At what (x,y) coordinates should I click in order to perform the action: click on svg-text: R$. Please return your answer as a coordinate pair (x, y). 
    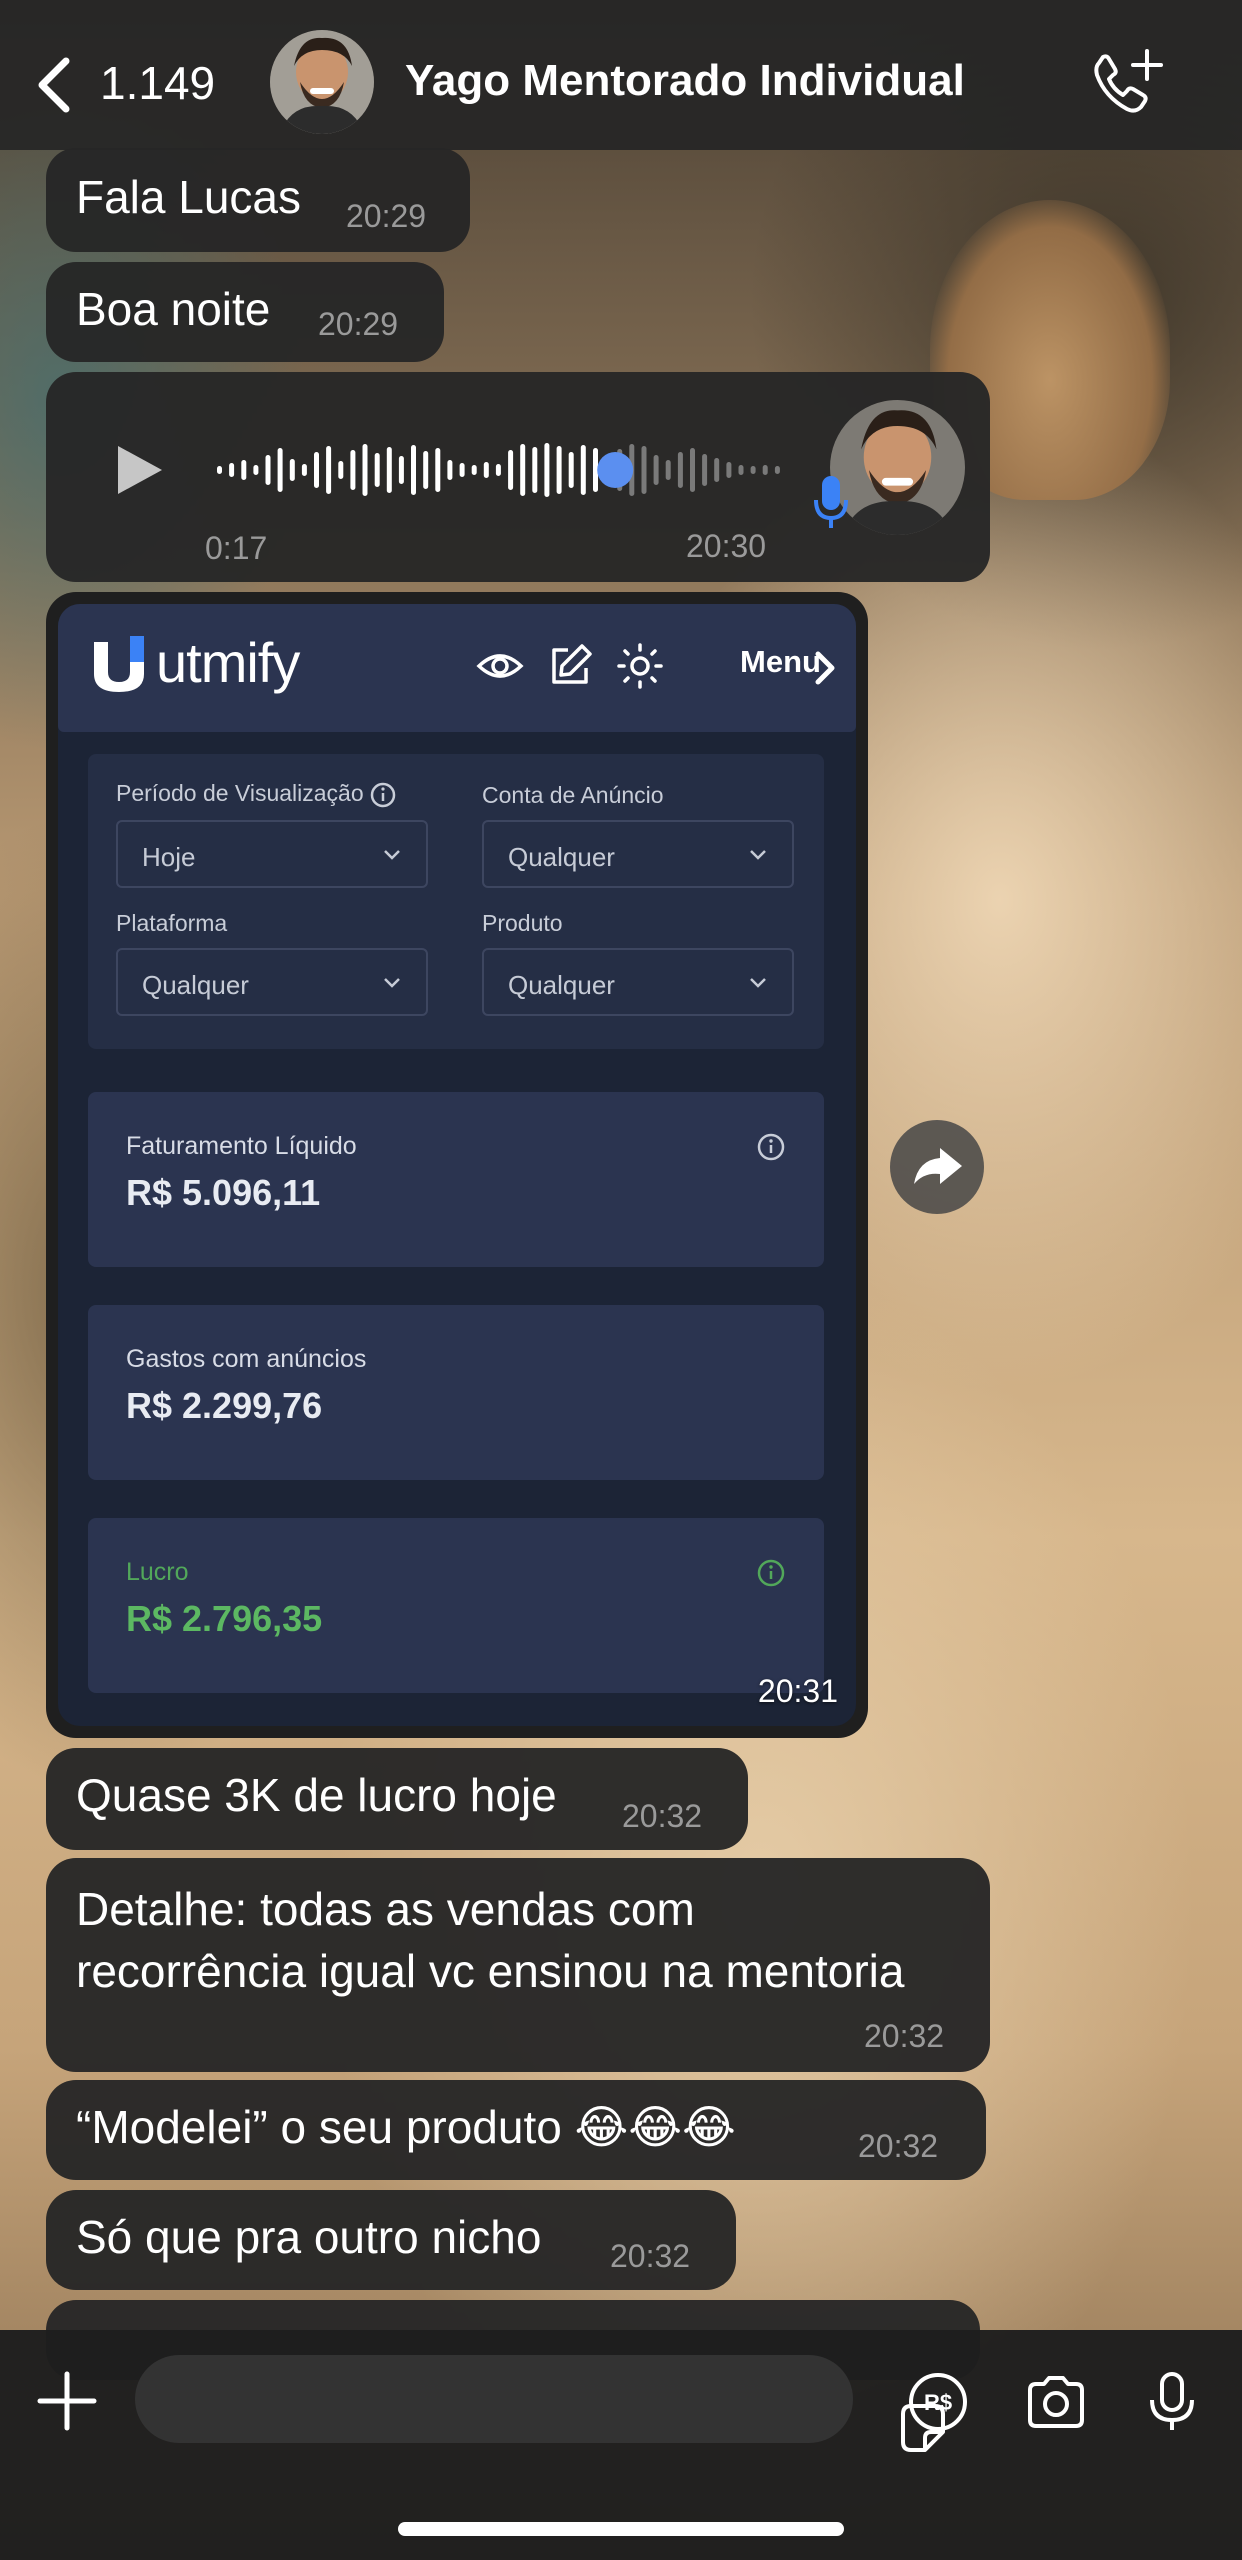
    Looking at the image, I should click on (938, 2402).